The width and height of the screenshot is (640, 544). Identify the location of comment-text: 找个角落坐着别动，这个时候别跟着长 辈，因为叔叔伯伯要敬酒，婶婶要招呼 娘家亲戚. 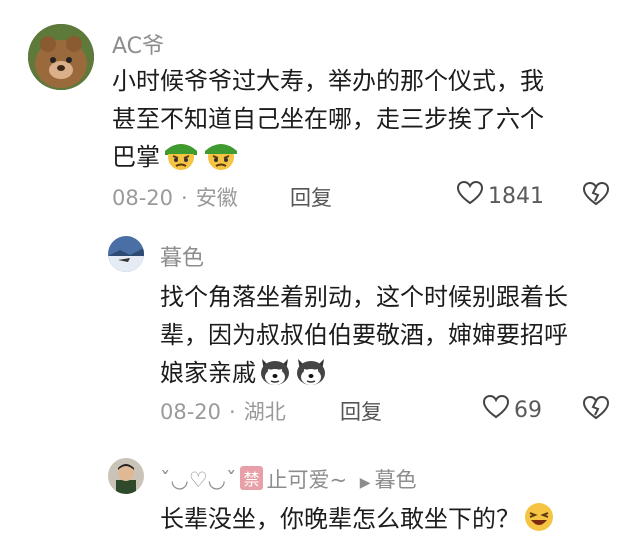
(364, 338).